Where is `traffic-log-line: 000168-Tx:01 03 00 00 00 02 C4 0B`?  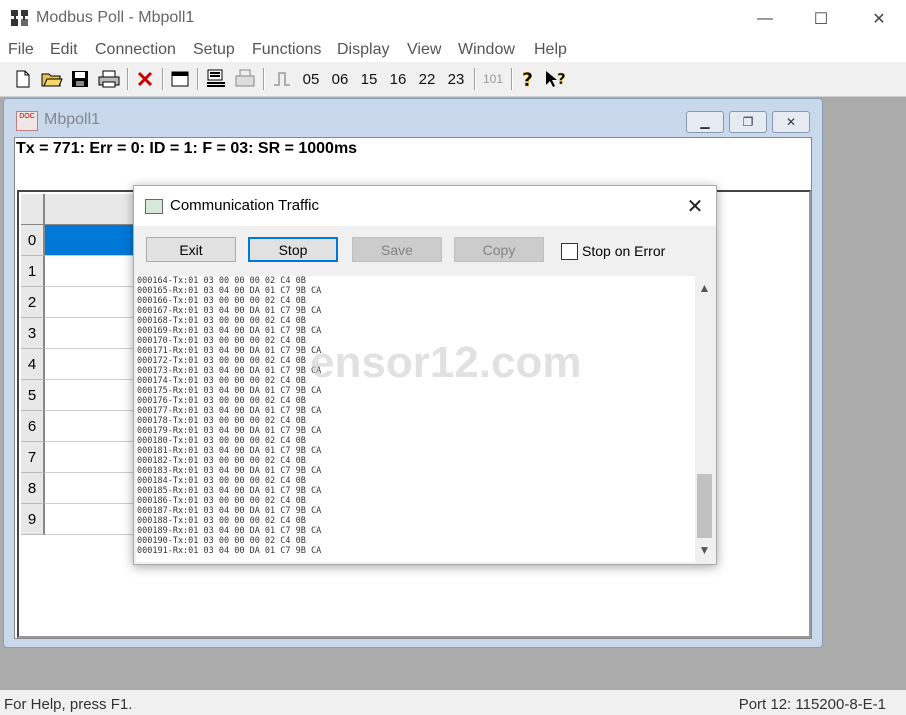 traffic-log-line: 000168-Tx:01 03 00 00 00 02 C4 0B is located at coordinates (221, 321).